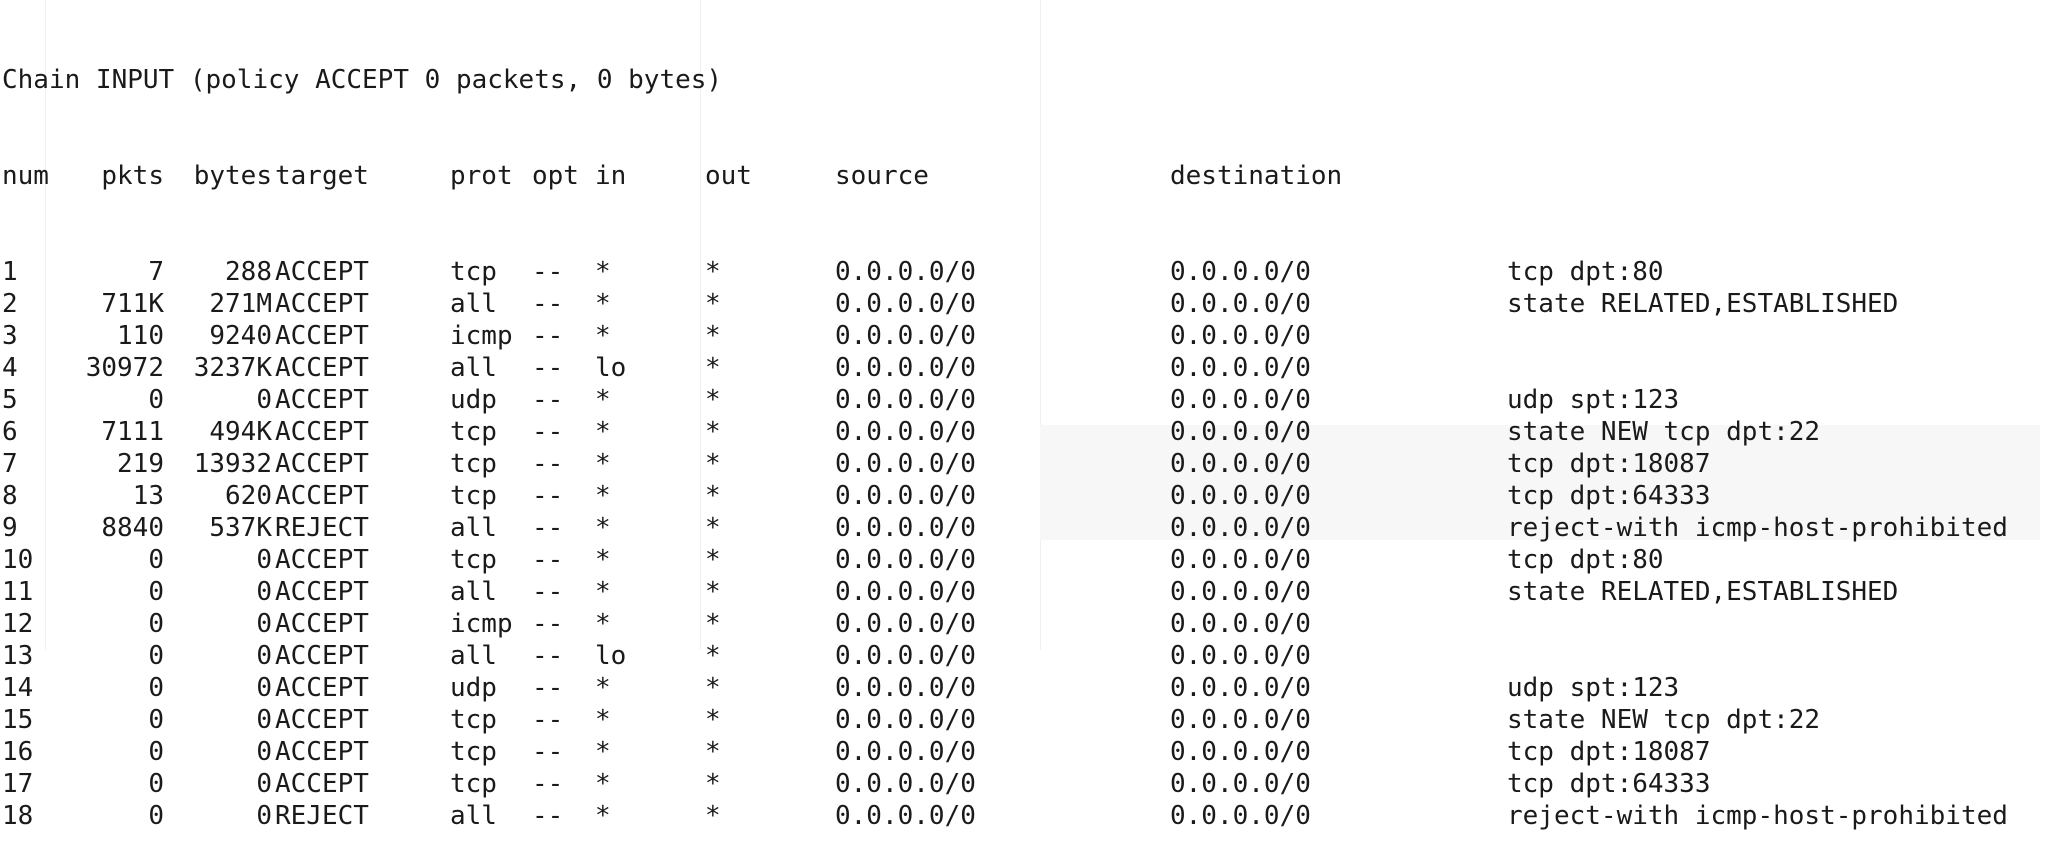 This screenshot has width=2062, height=864. What do you see at coordinates (140, 464) in the screenshot?
I see `rule-pkts: 219` at bounding box center [140, 464].